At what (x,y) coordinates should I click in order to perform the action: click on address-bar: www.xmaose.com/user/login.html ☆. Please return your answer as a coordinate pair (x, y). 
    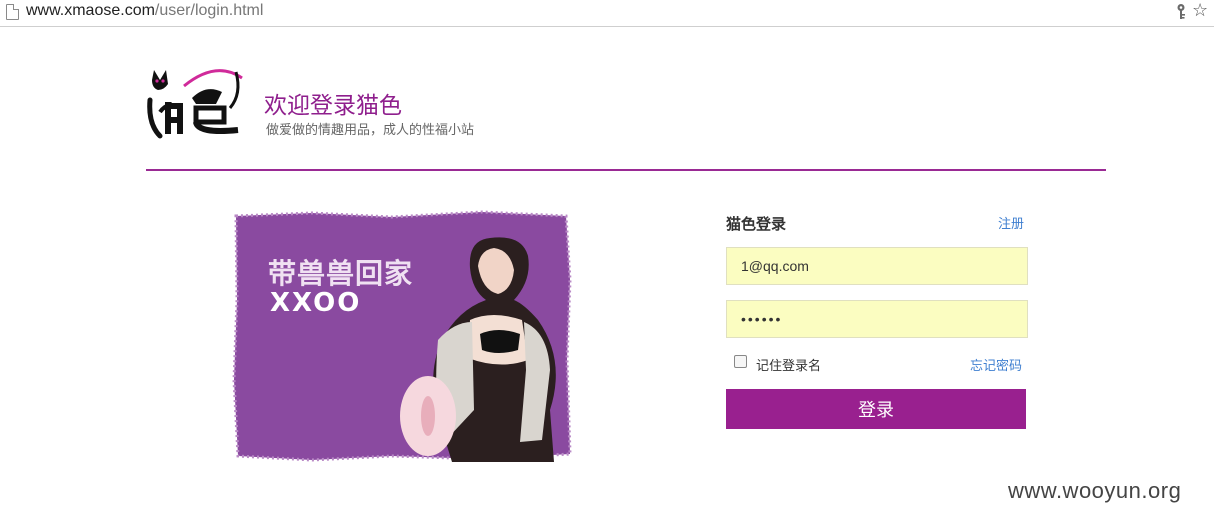
    Looking at the image, I should click on (607, 13).